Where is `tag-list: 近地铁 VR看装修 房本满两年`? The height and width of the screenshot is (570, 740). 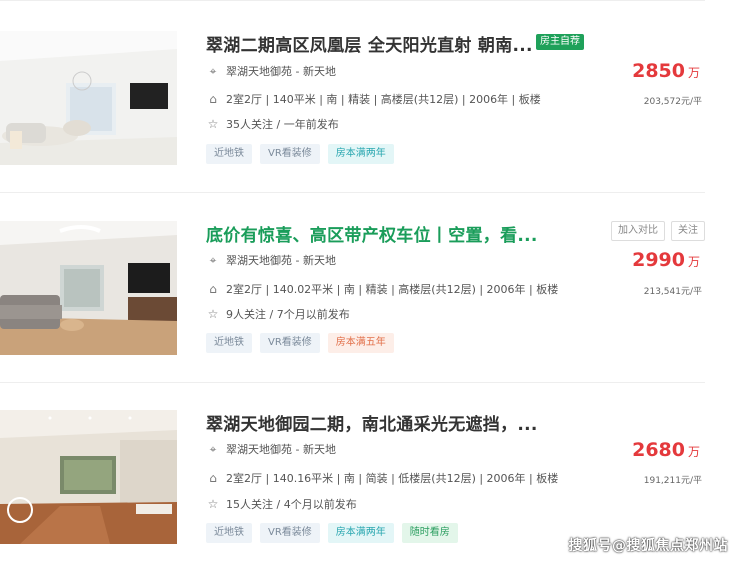
tag-list: 近地铁 VR看装修 房本满两年 is located at coordinates (300, 154).